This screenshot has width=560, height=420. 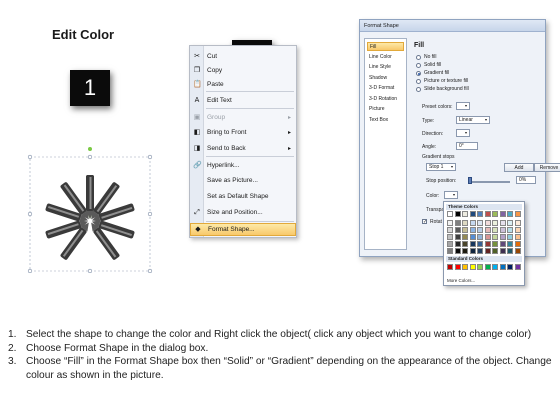 What do you see at coordinates (243, 100) in the screenshot?
I see `menu-item-edit-text: A Edit Text` at bounding box center [243, 100].